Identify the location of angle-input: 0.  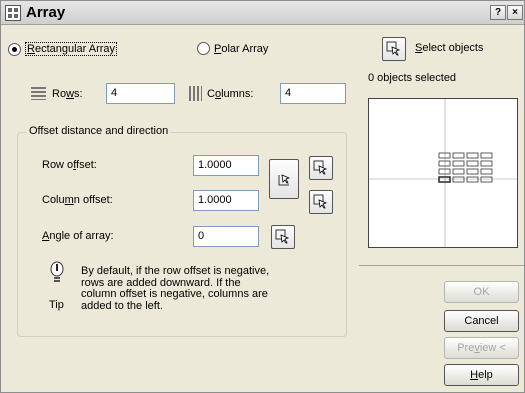
(226, 236).